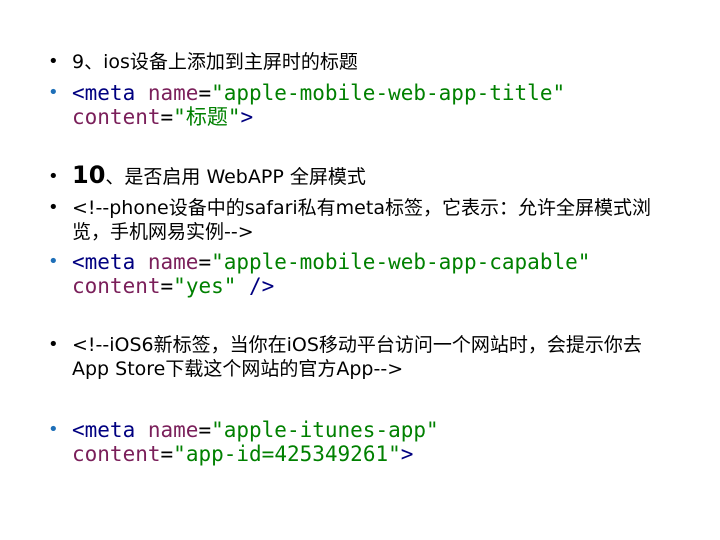 This screenshot has width=720, height=540. What do you see at coordinates (205, 286) in the screenshot?
I see `content-value: "yes"` at bounding box center [205, 286].